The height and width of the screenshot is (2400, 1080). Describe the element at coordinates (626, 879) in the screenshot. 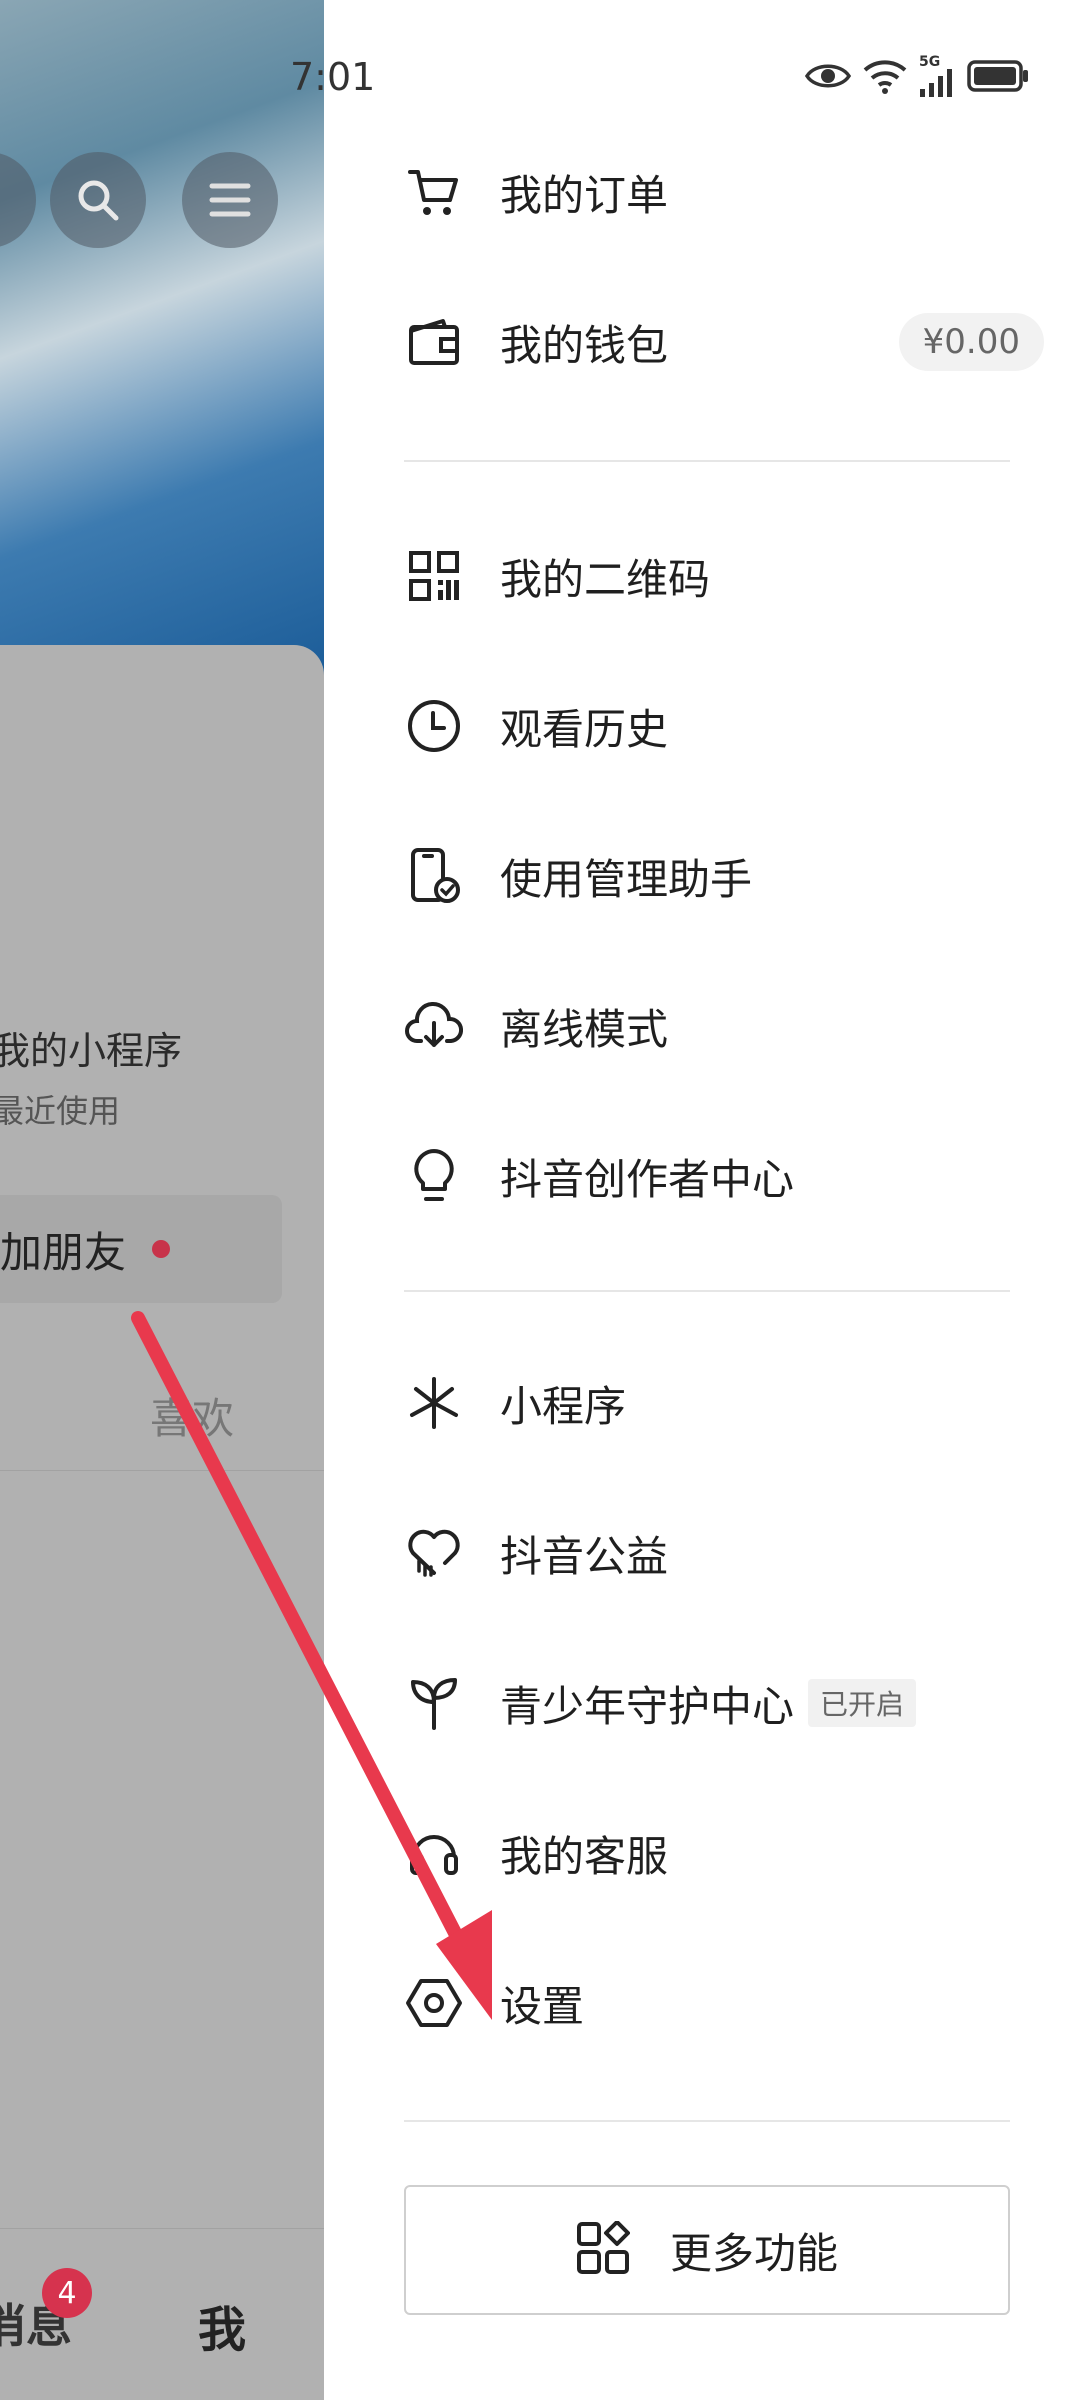

I see `menu-item-label: 使用管理助手` at that location.